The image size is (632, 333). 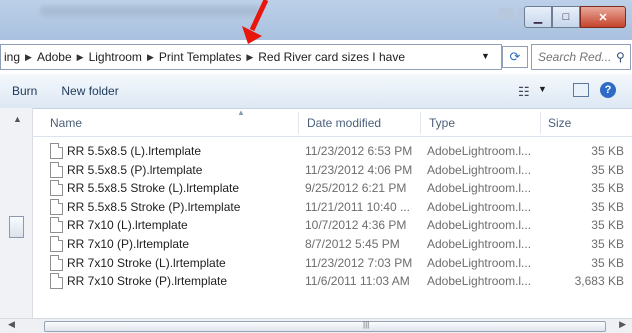 I want to click on file-date: 11/23/2012 6:53 PM, so click(x=359, y=151).